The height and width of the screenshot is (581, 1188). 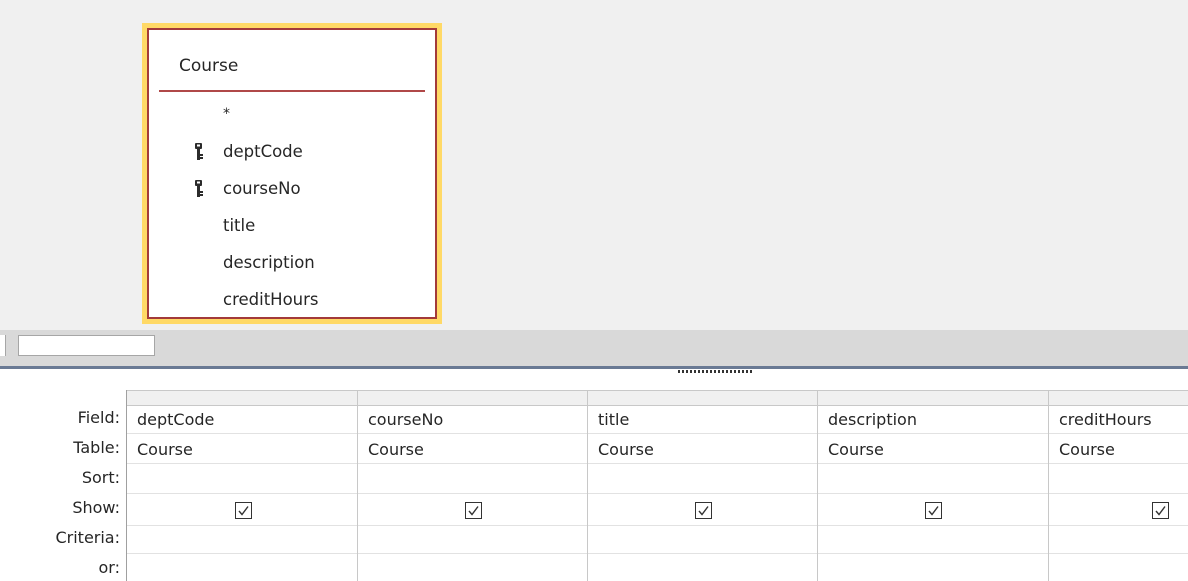 I want to click on field-list-item-title: title, so click(x=292, y=227).